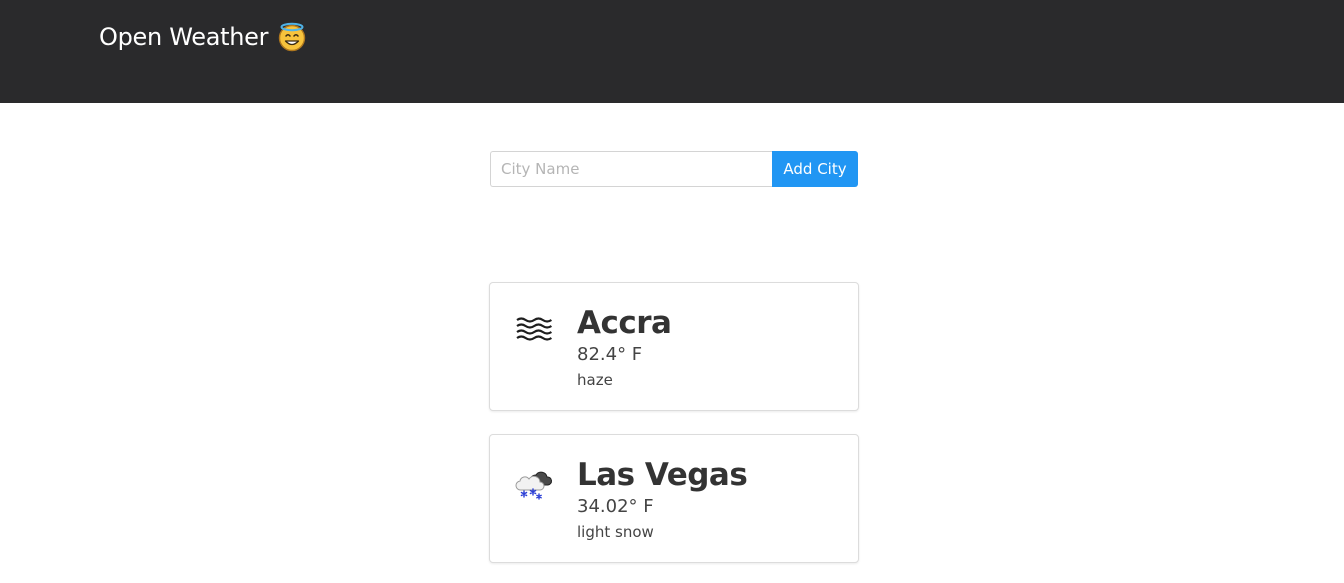 The height and width of the screenshot is (583, 1344). I want to click on add-city-button: Add City, so click(815, 169).